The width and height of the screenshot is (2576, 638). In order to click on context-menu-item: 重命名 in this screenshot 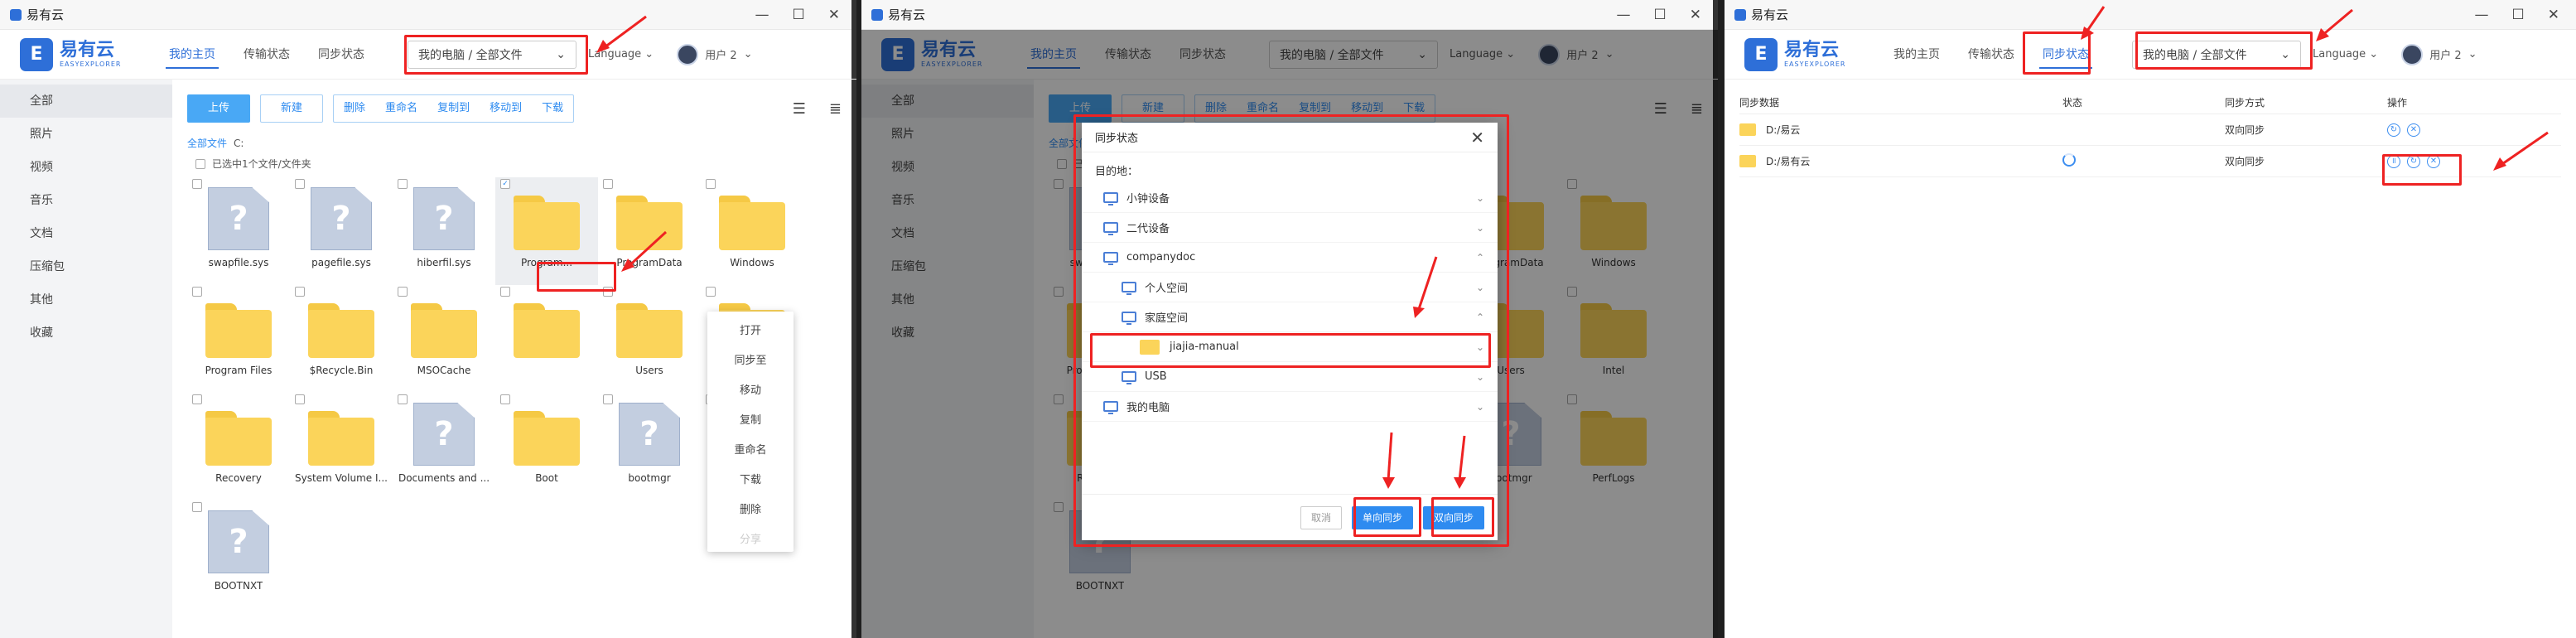, I will do `click(750, 451)`.